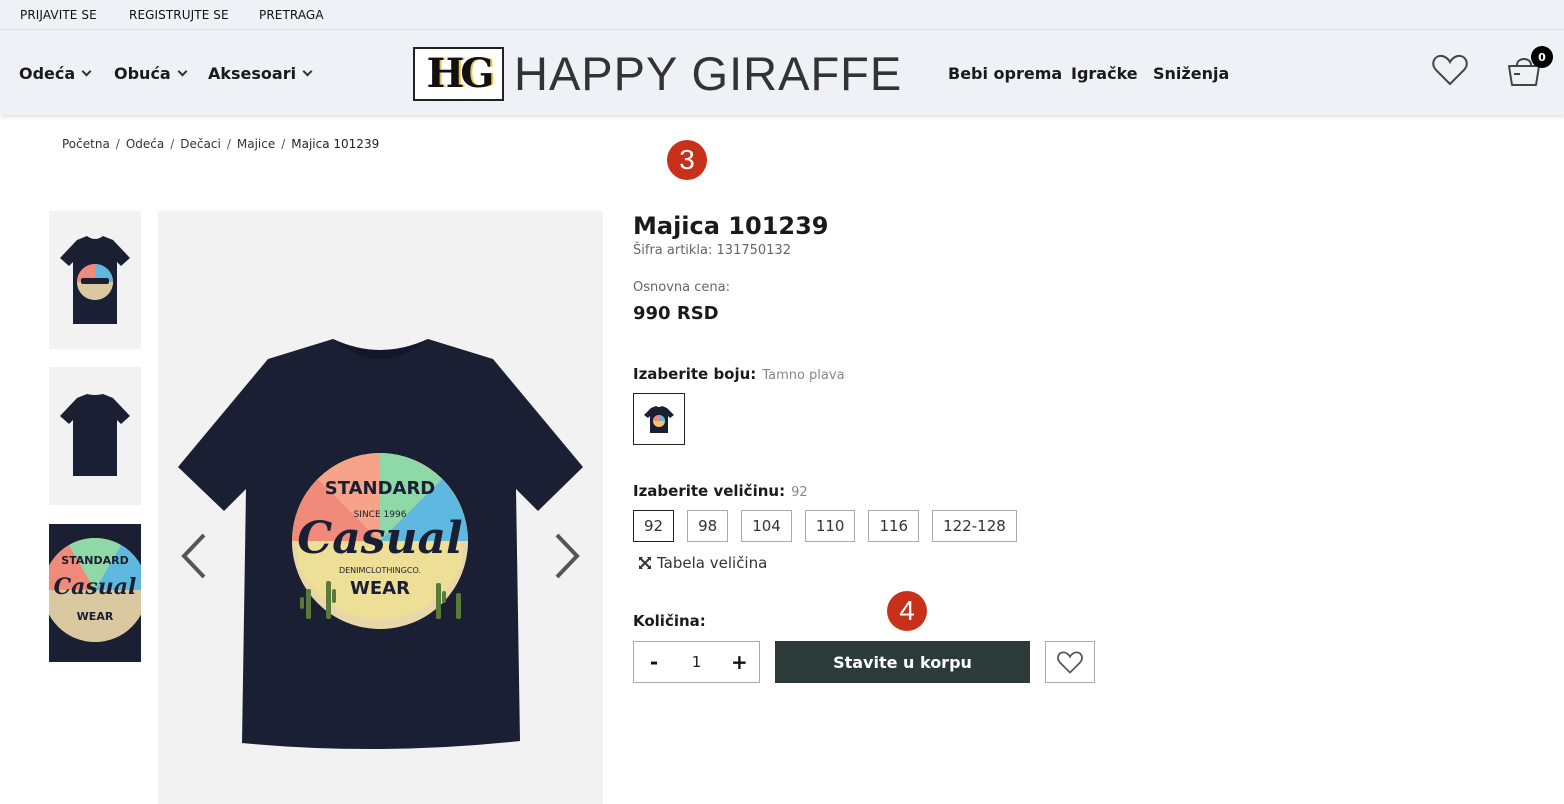 This screenshot has width=1564, height=804. What do you see at coordinates (1450, 72) in the screenshot?
I see `wishlist-heart-icon` at bounding box center [1450, 72].